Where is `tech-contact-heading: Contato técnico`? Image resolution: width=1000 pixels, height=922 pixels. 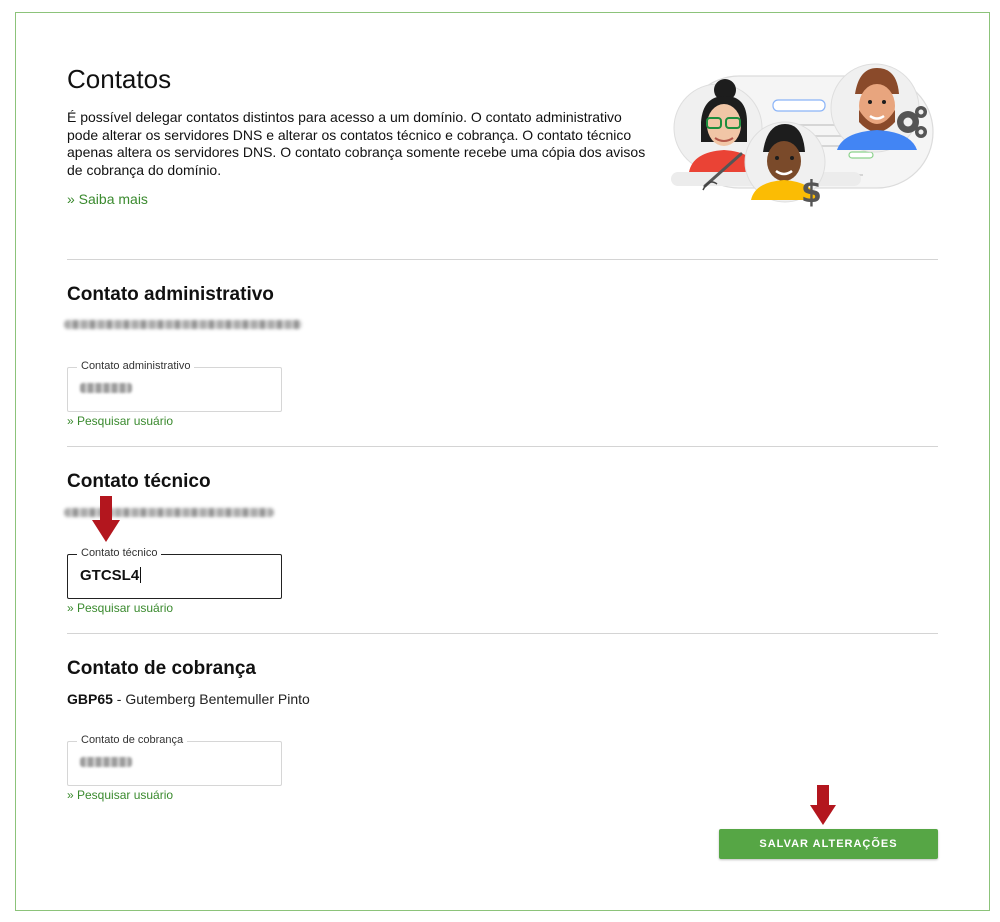
tech-contact-heading: Contato técnico is located at coordinates (139, 481).